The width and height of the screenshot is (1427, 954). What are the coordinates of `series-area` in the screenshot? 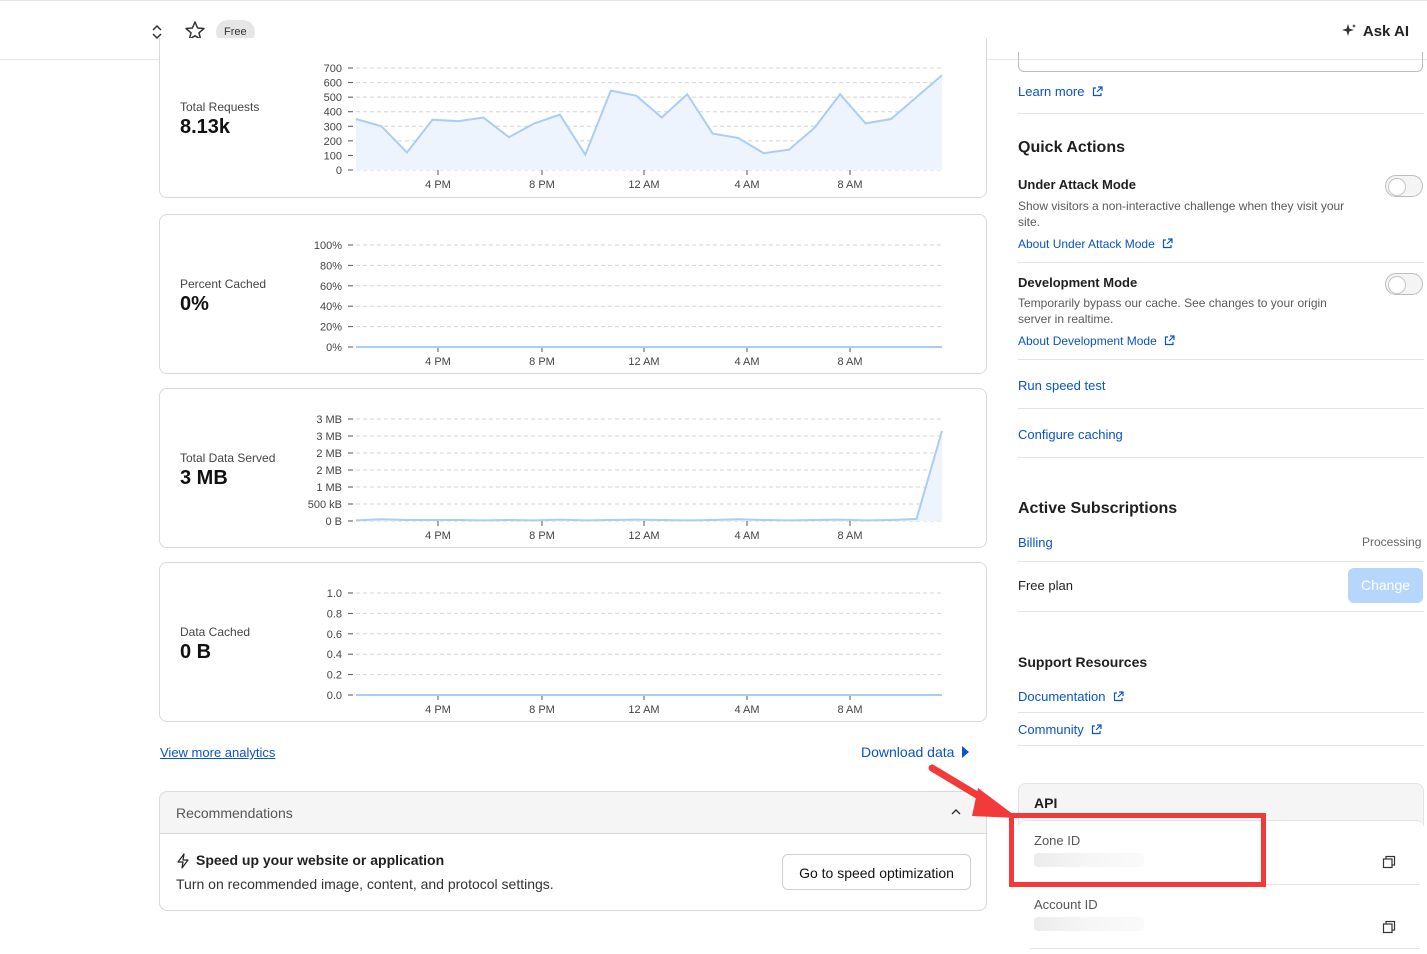 It's located at (649, 122).